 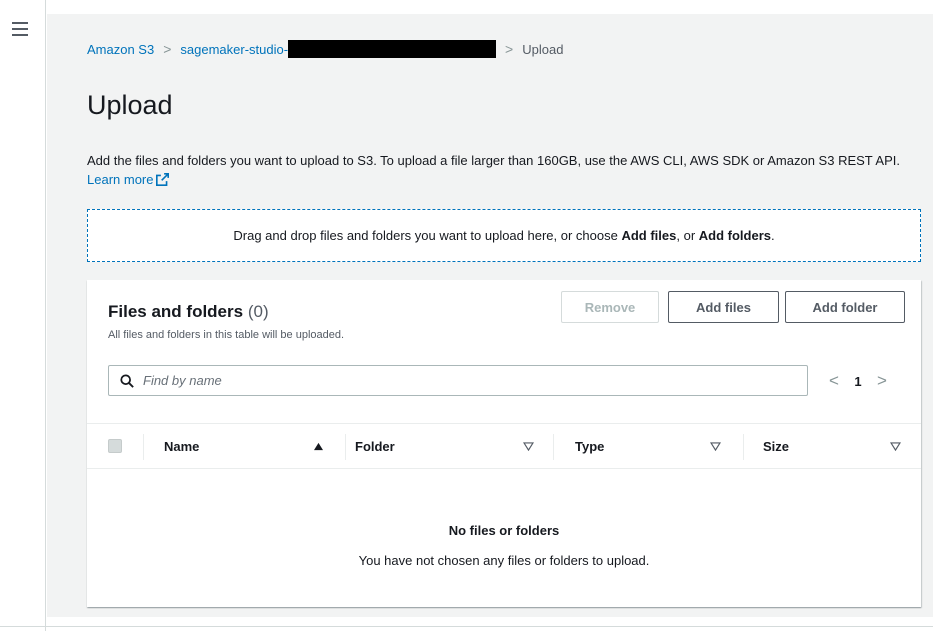 What do you see at coordinates (375, 446) in the screenshot?
I see `column-header-folder: Folder` at bounding box center [375, 446].